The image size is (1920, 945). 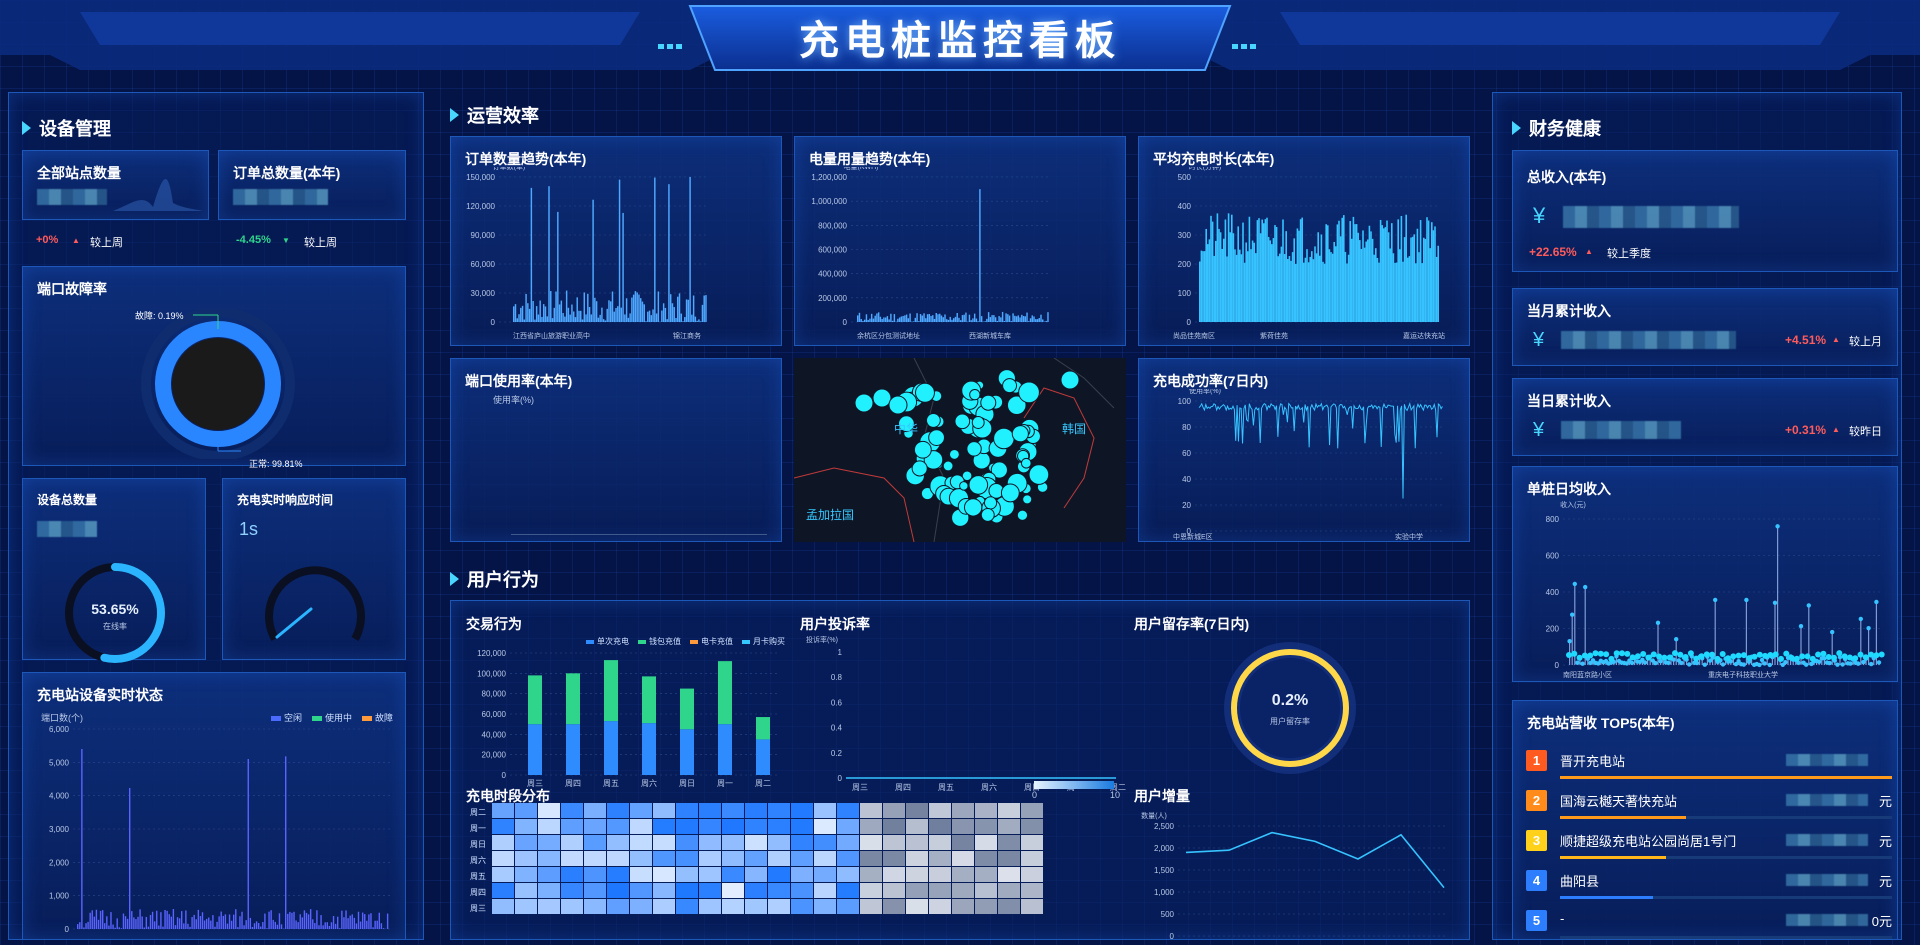 What do you see at coordinates (837, 753) in the screenshot?
I see `axis-tick-label: 0.2` at bounding box center [837, 753].